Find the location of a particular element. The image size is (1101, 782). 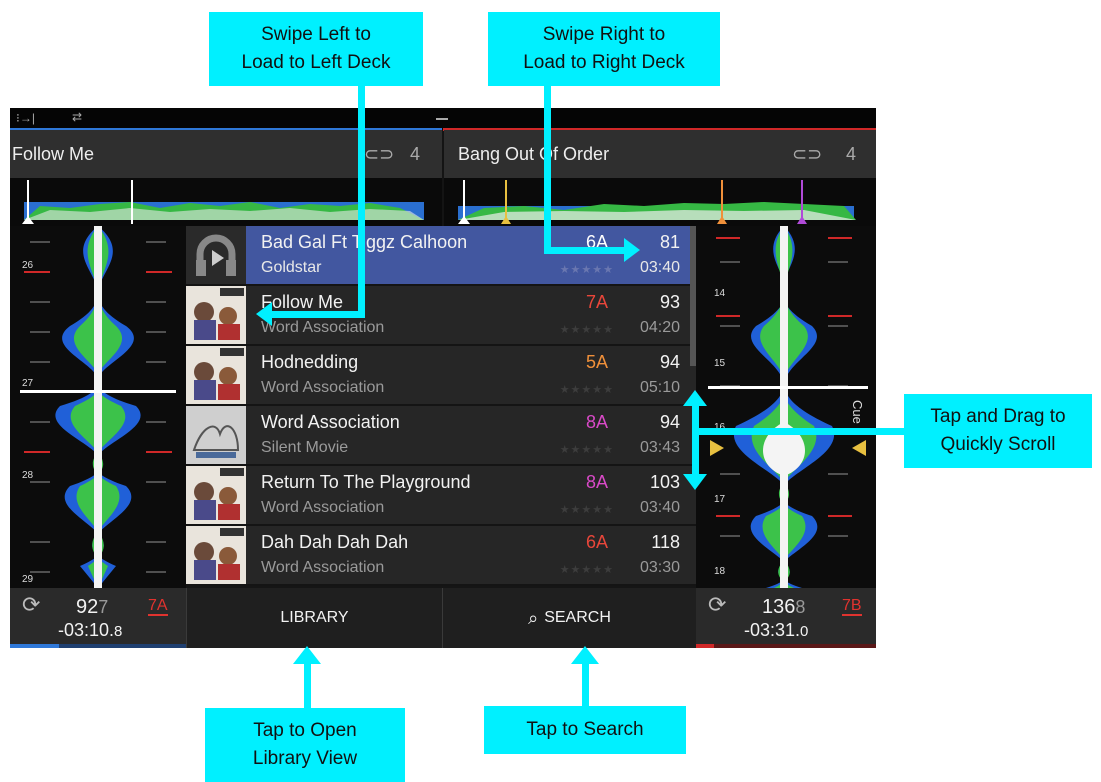

right-vertical-waveform-graphic is located at coordinates (788, 407).